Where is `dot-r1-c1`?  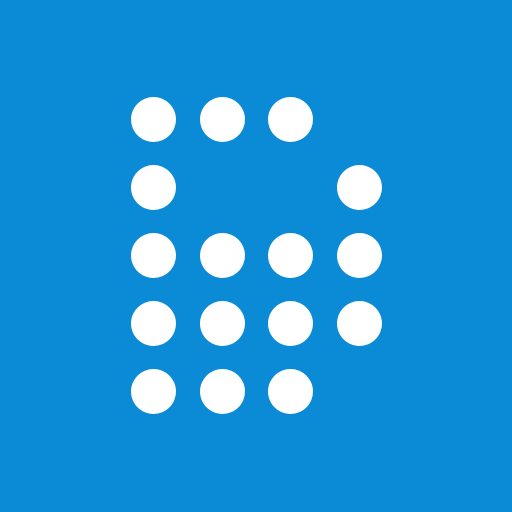 dot-r1-c1 is located at coordinates (153, 119).